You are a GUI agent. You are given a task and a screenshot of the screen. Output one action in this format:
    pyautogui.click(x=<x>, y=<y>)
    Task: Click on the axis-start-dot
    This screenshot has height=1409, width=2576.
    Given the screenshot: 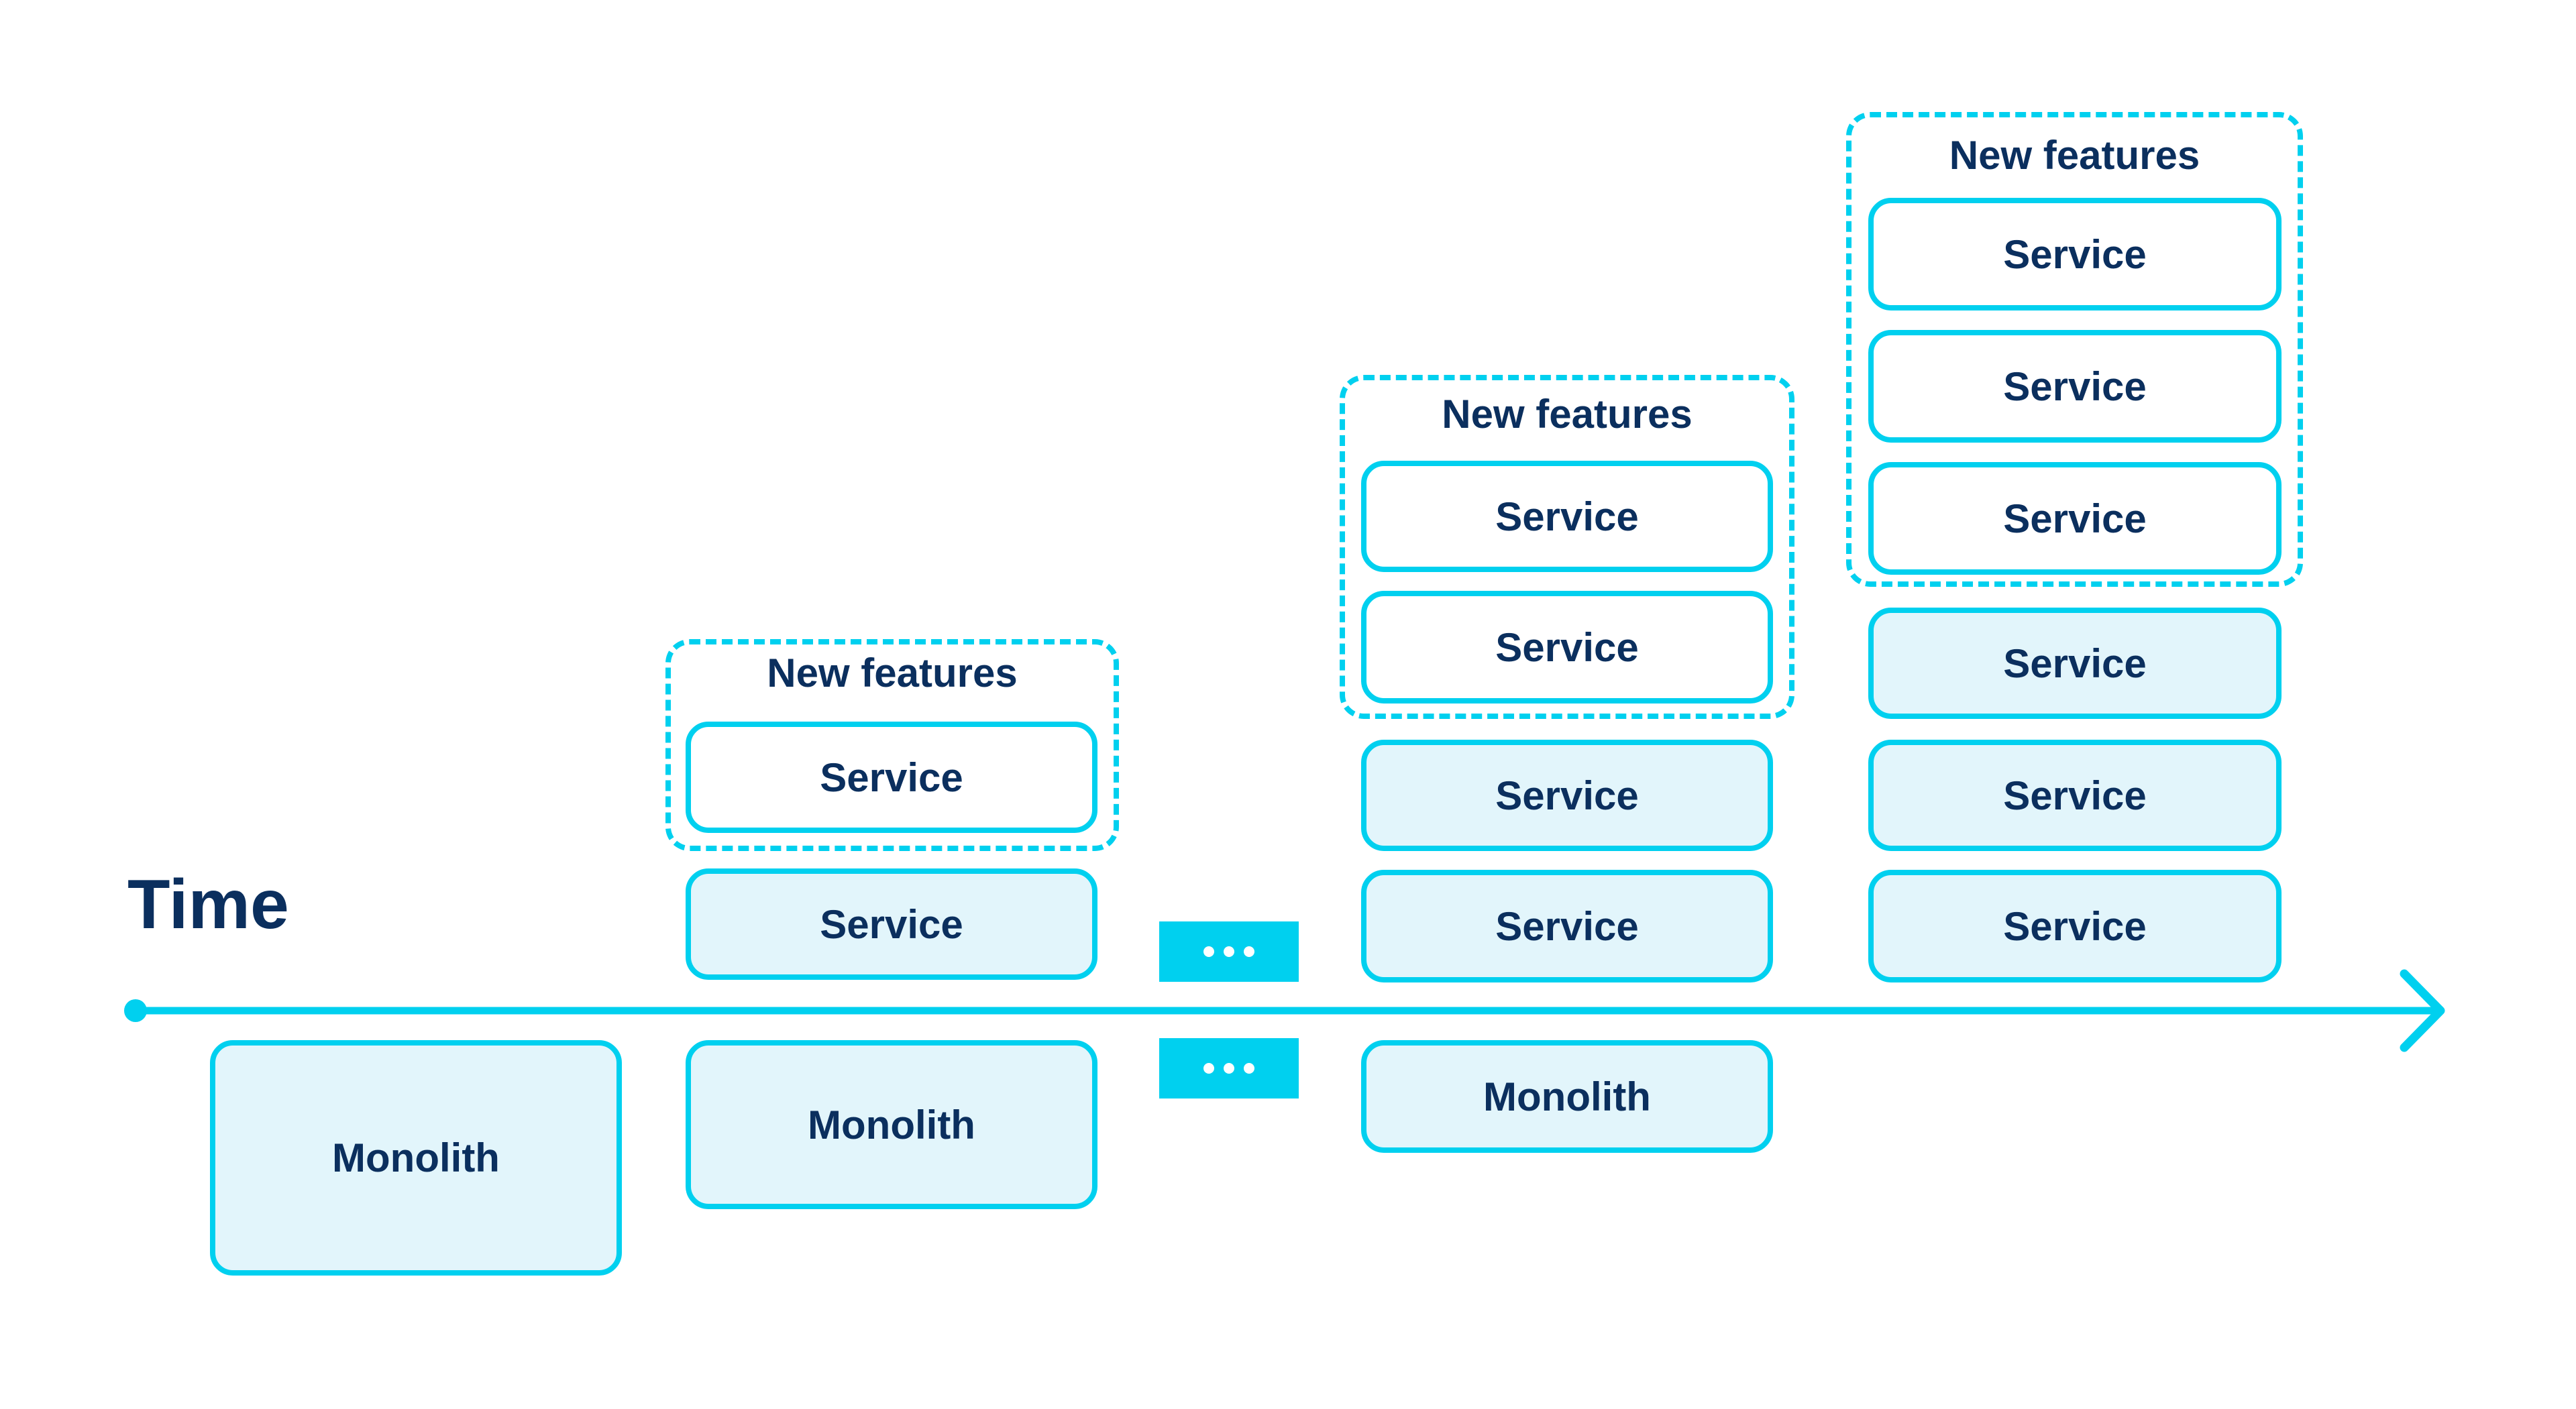 What is the action you would take?
    pyautogui.click(x=135, y=1010)
    